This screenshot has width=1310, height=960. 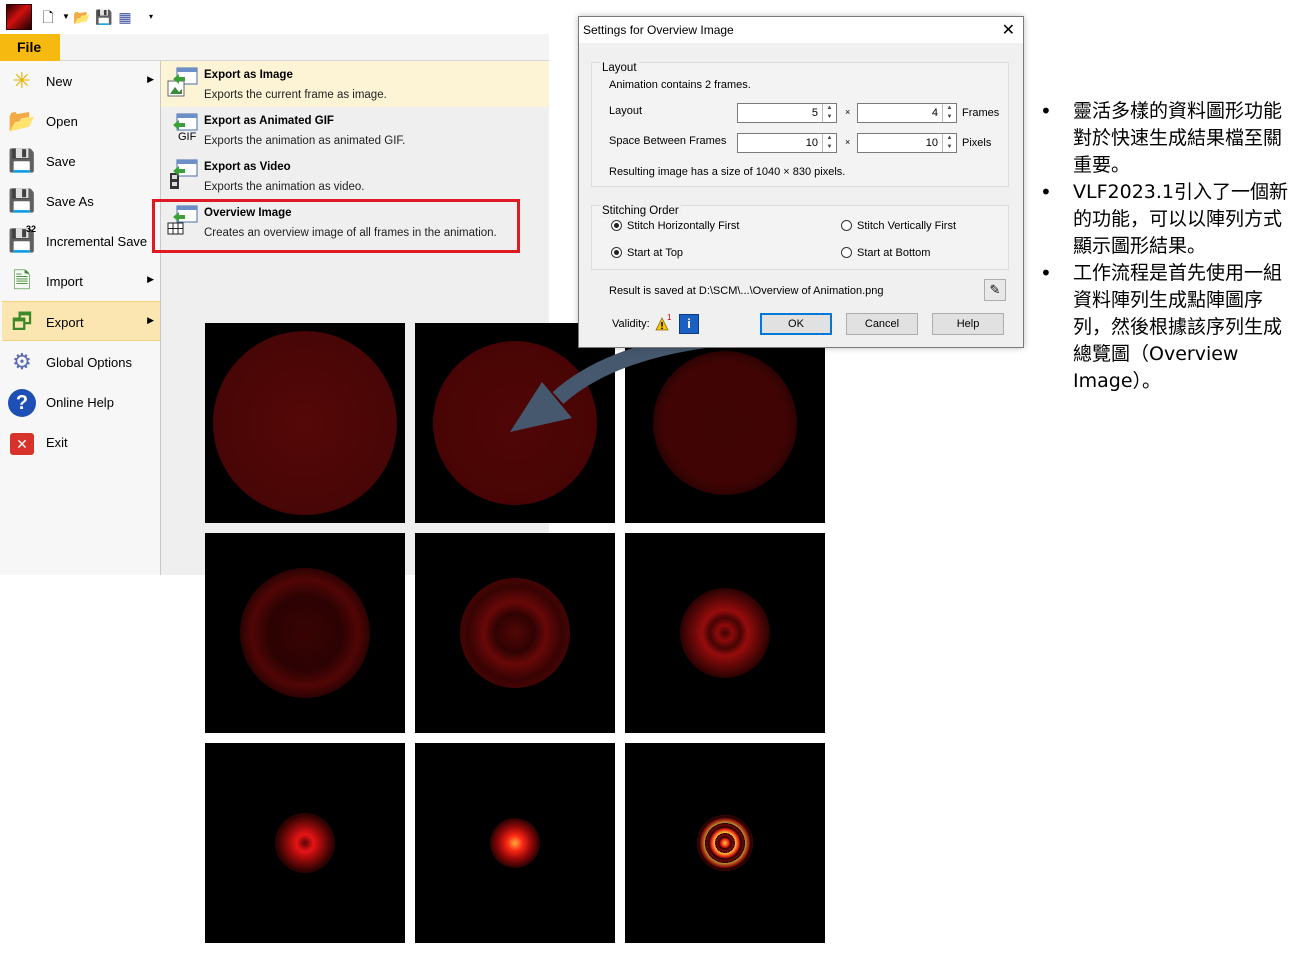 What do you see at coordinates (48, 17) in the screenshot?
I see `new-document-icon: 🗋` at bounding box center [48, 17].